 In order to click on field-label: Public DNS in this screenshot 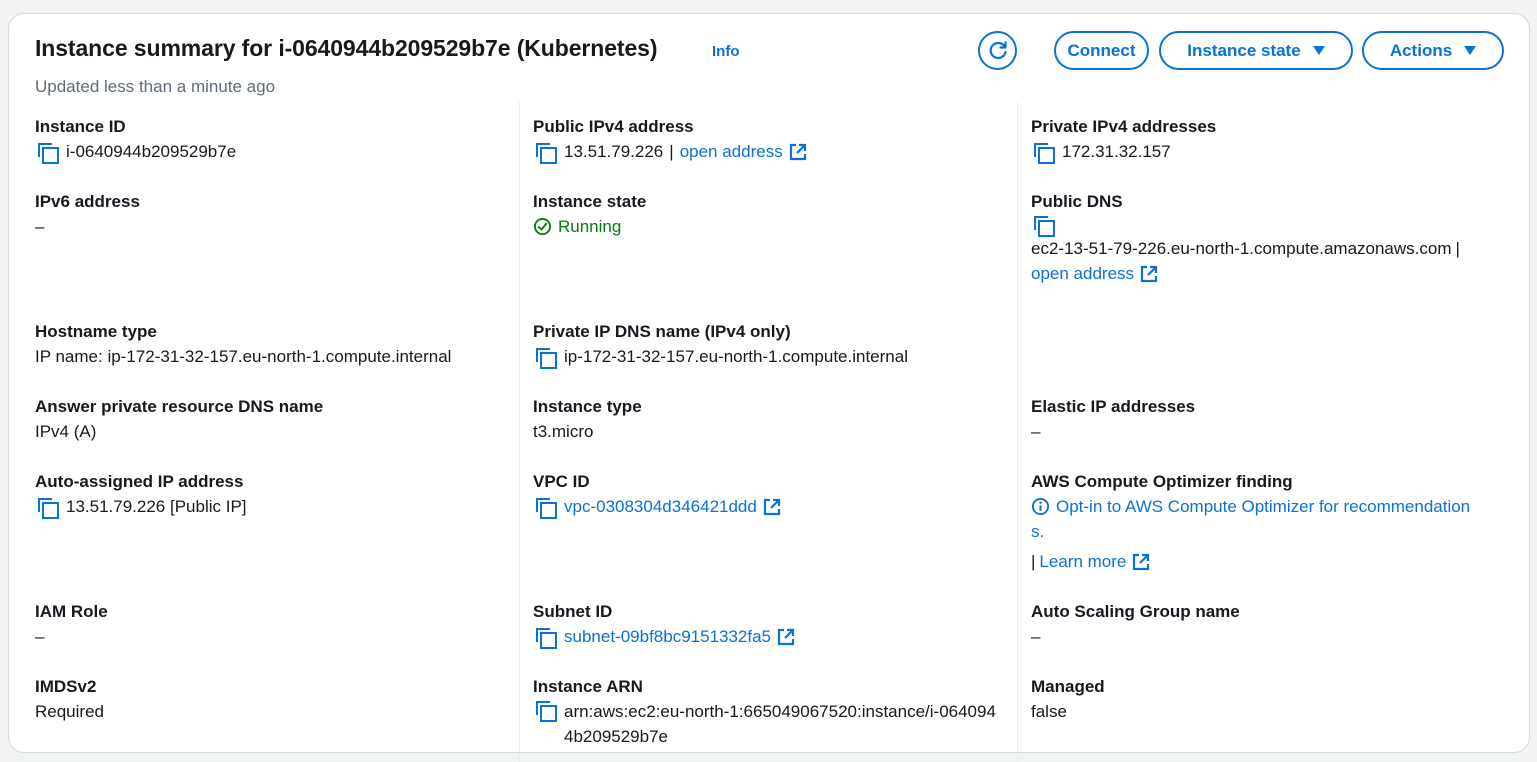, I will do `click(1077, 201)`.